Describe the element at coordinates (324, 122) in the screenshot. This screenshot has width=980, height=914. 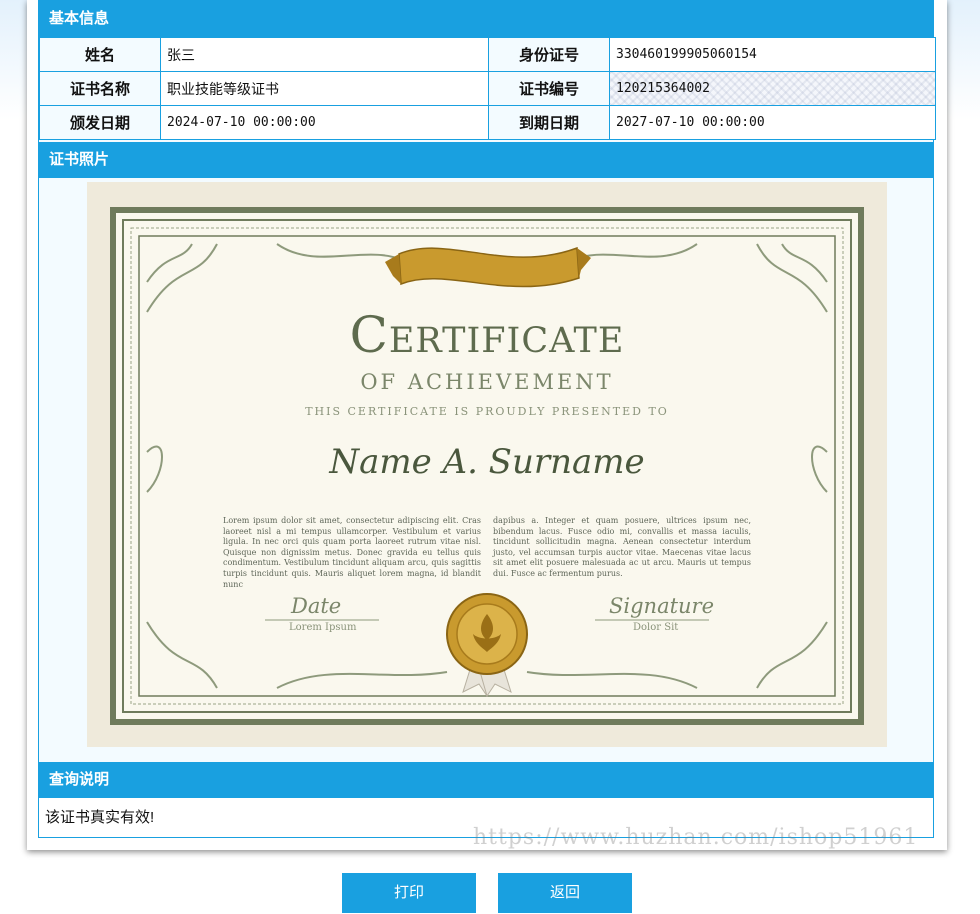
I see `issue-date-value: 2024-07-10 00:00:00` at that location.